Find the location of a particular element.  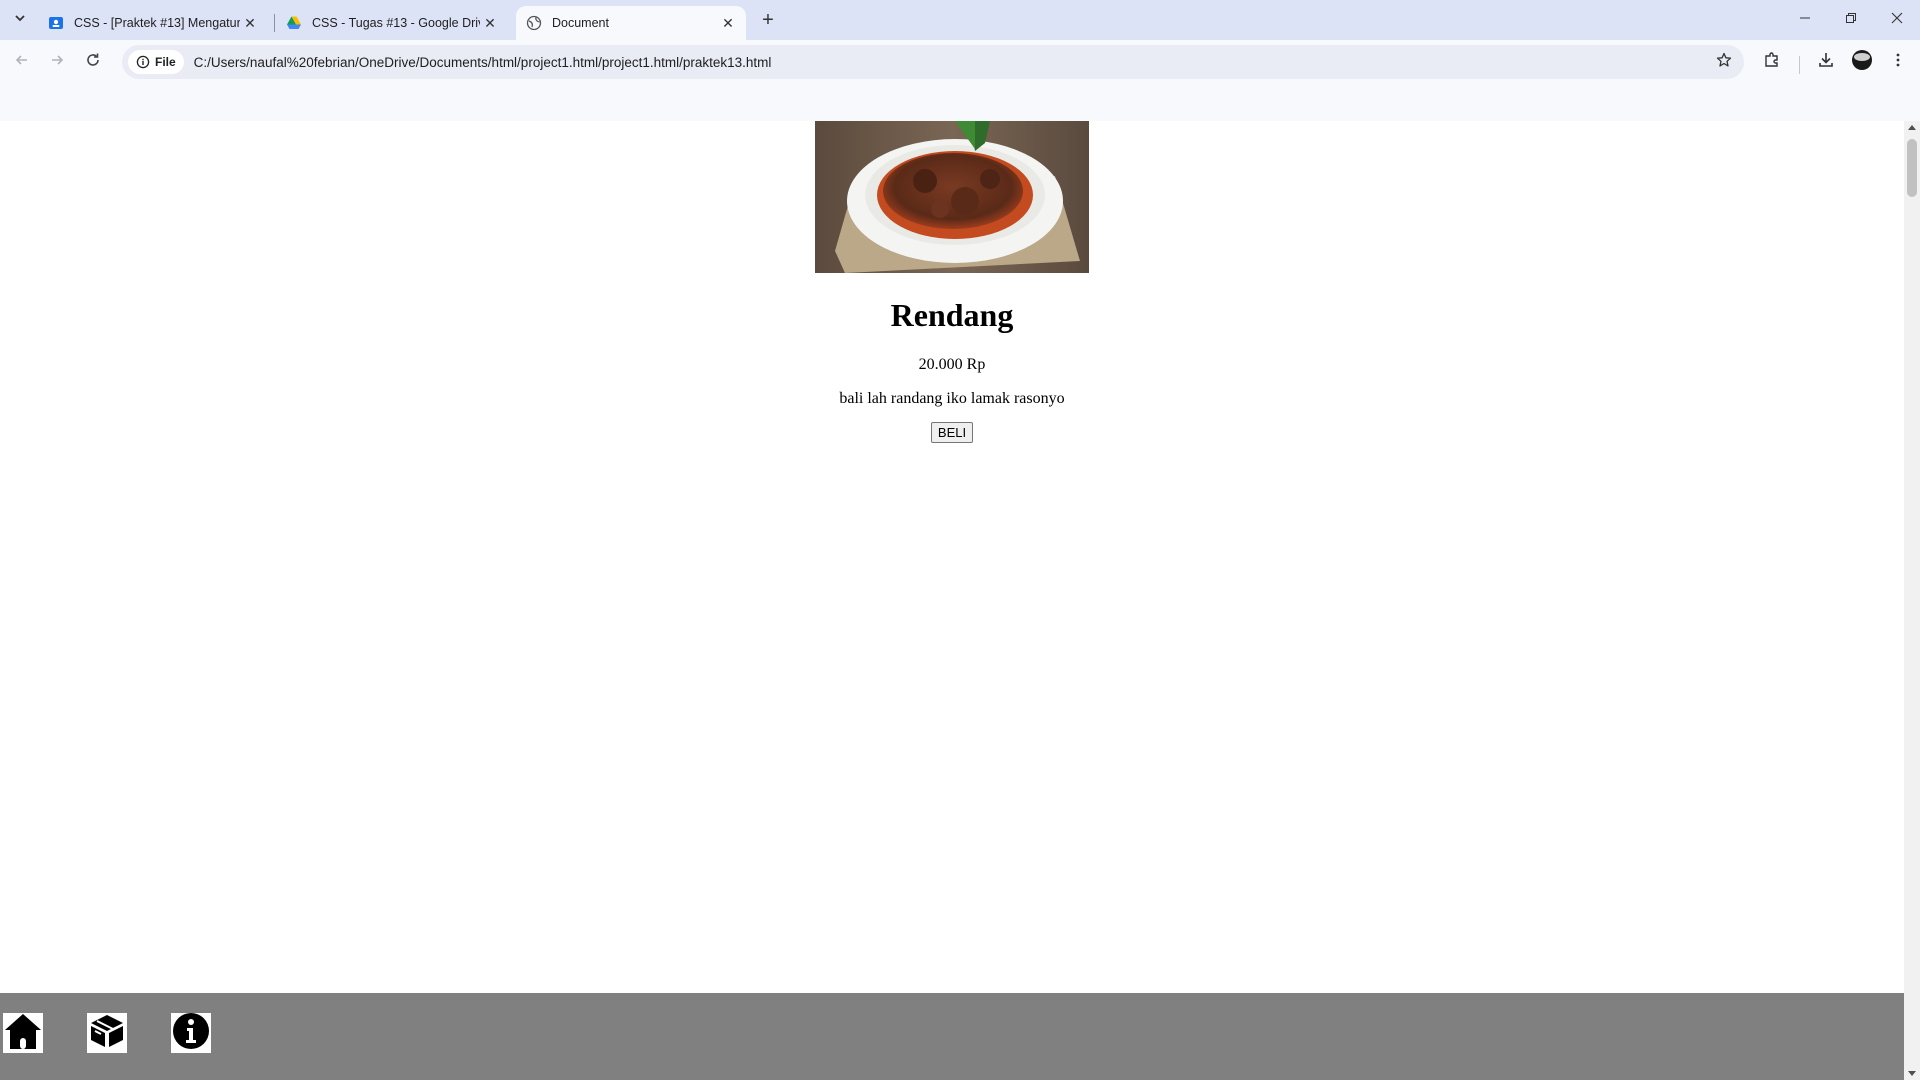

close-window-button is located at coordinates (1897, 20).